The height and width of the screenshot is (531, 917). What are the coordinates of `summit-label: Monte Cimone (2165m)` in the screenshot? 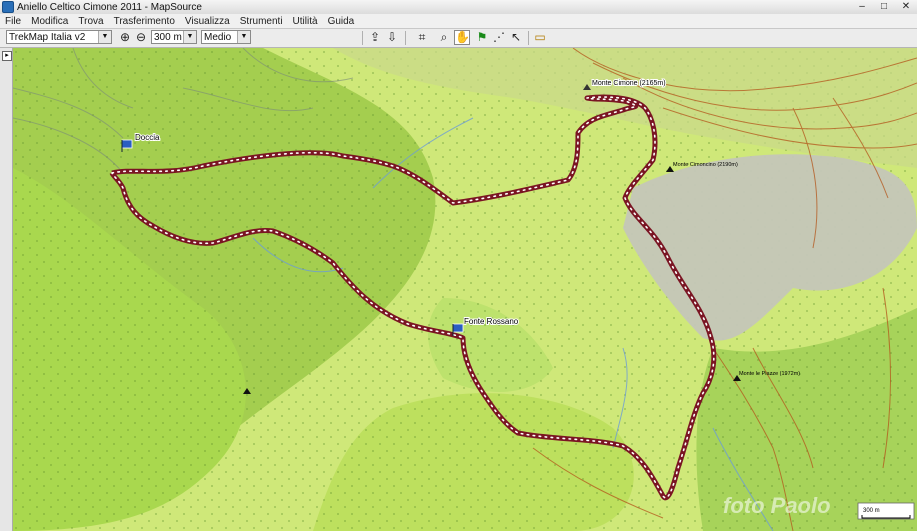 It's located at (629, 83).